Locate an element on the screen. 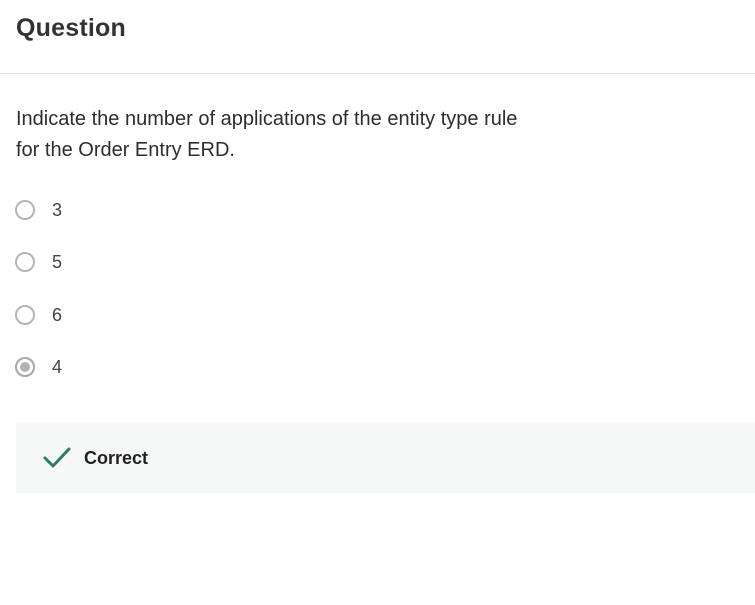 Image resolution: width=755 pixels, height=605 pixels. question-header: Question is located at coordinates (377, 37).